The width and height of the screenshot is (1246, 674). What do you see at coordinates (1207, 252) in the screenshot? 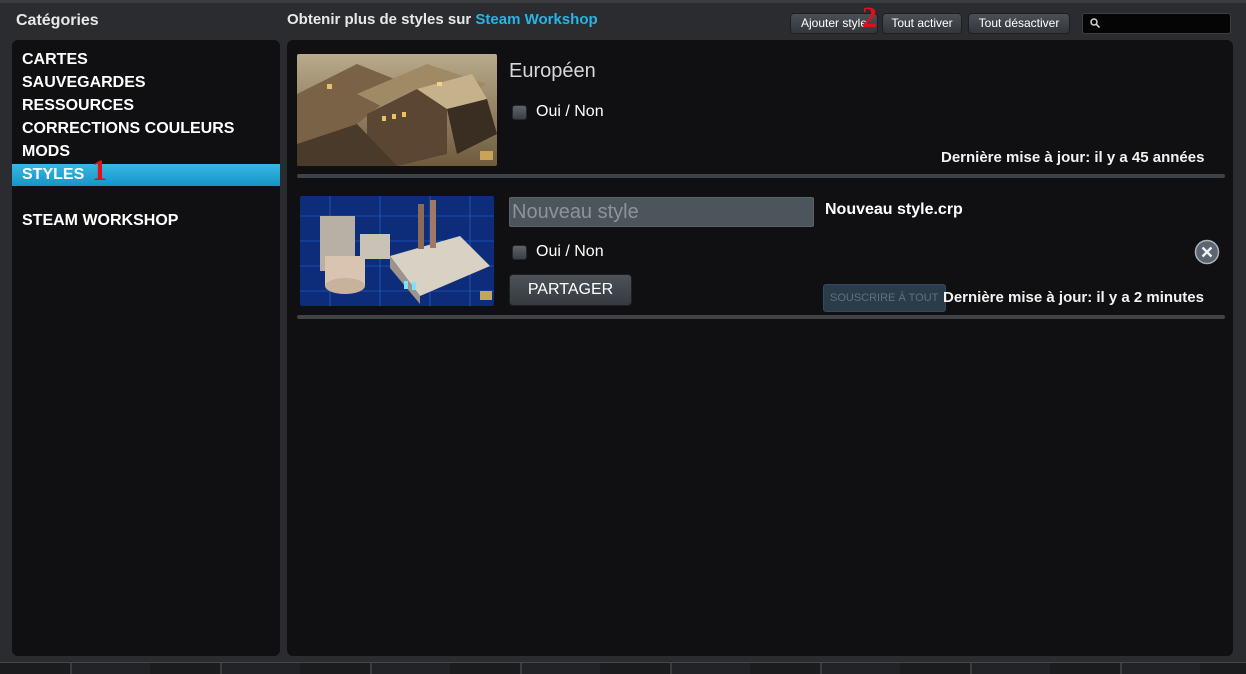
I see `close-icon` at bounding box center [1207, 252].